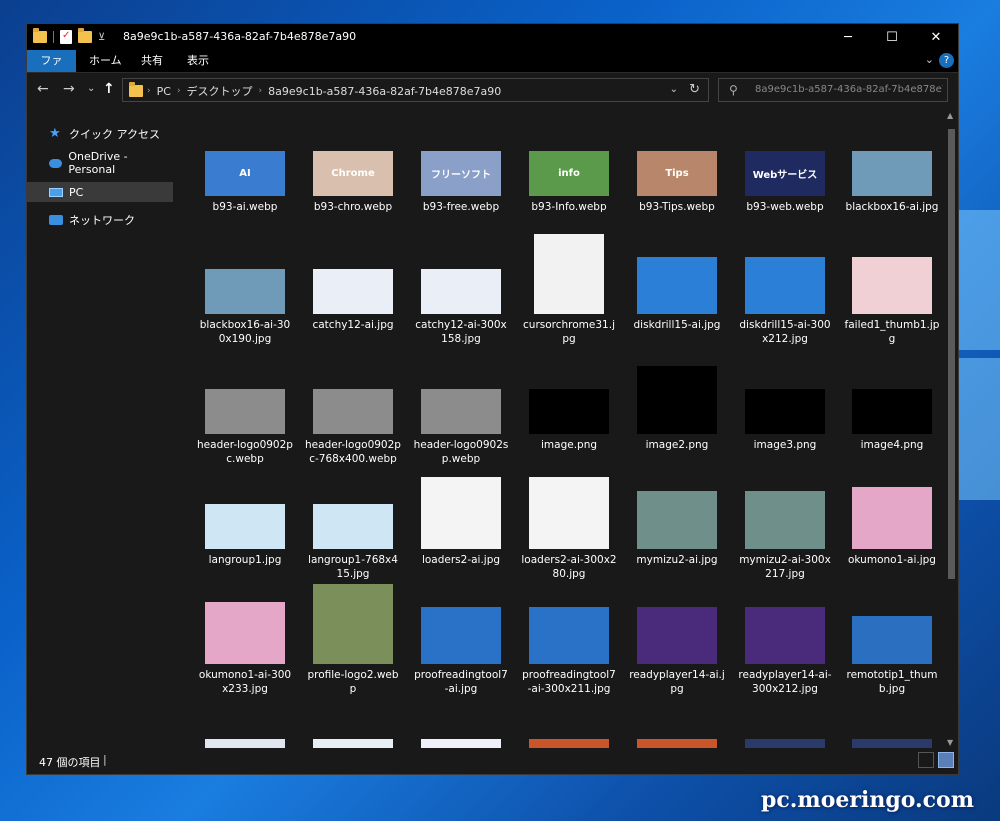  What do you see at coordinates (785, 536) in the screenshot?
I see `file-item: mymizu2-ai-300x217.jpg` at bounding box center [785, 536].